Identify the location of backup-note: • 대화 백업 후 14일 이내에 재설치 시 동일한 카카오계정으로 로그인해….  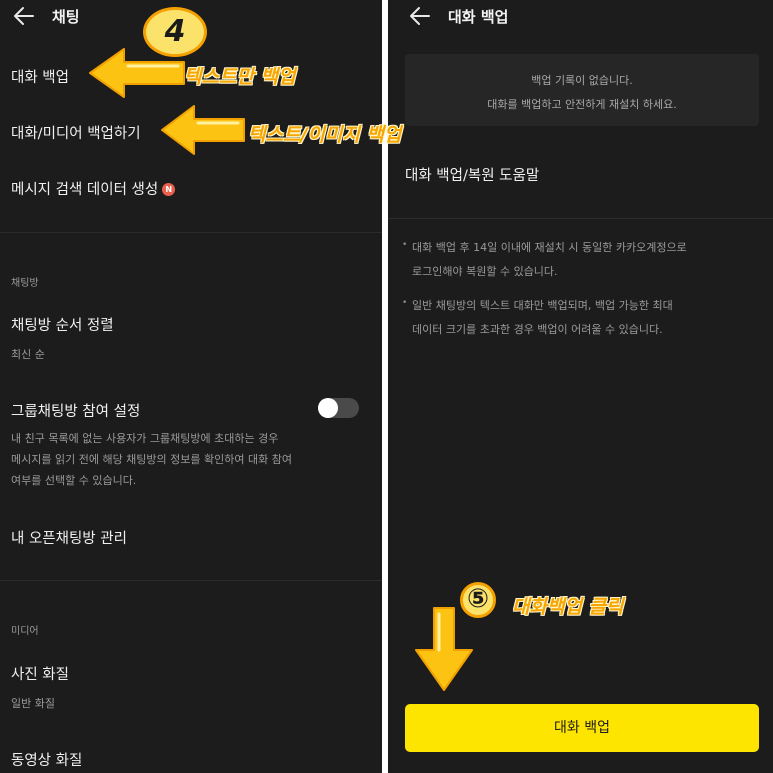
(544, 260).